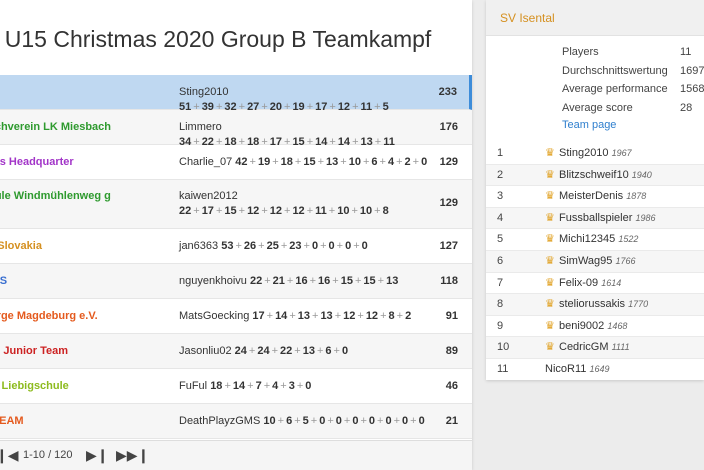  I want to click on team-player-row: 3 ♛ MeisterDenis 1878, so click(595, 197).